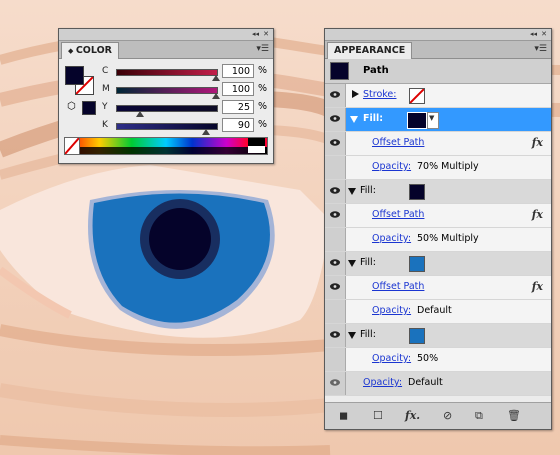 This screenshot has height=455, width=560. Describe the element at coordinates (256, 142) in the screenshot. I see `black-swatch` at that location.